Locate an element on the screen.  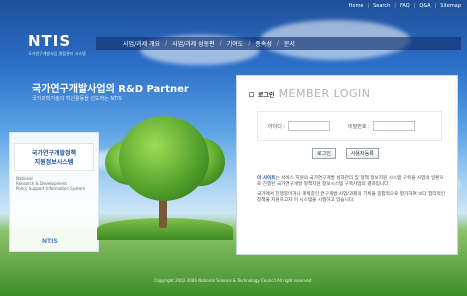
mini-logo: NTIS is located at coordinates (50, 241).